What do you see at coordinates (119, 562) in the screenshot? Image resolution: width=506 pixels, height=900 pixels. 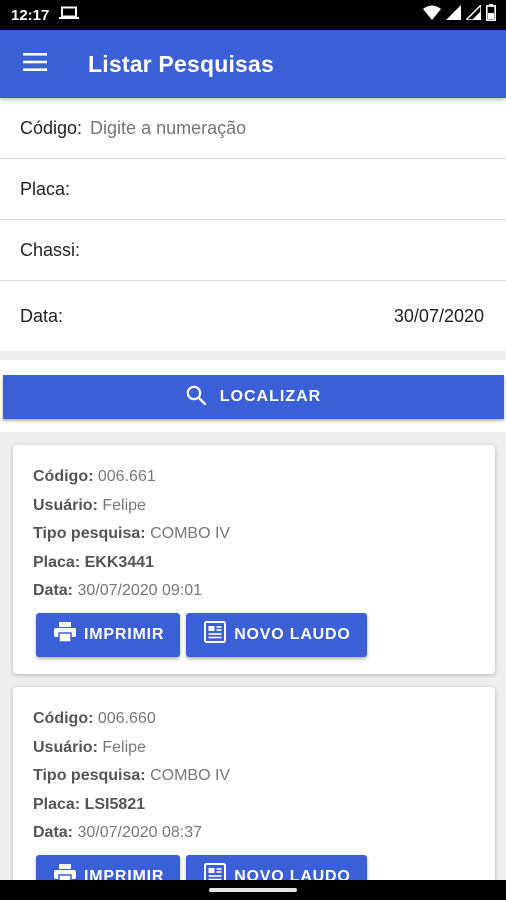 I see `placa-value: EKK3441` at bounding box center [119, 562].